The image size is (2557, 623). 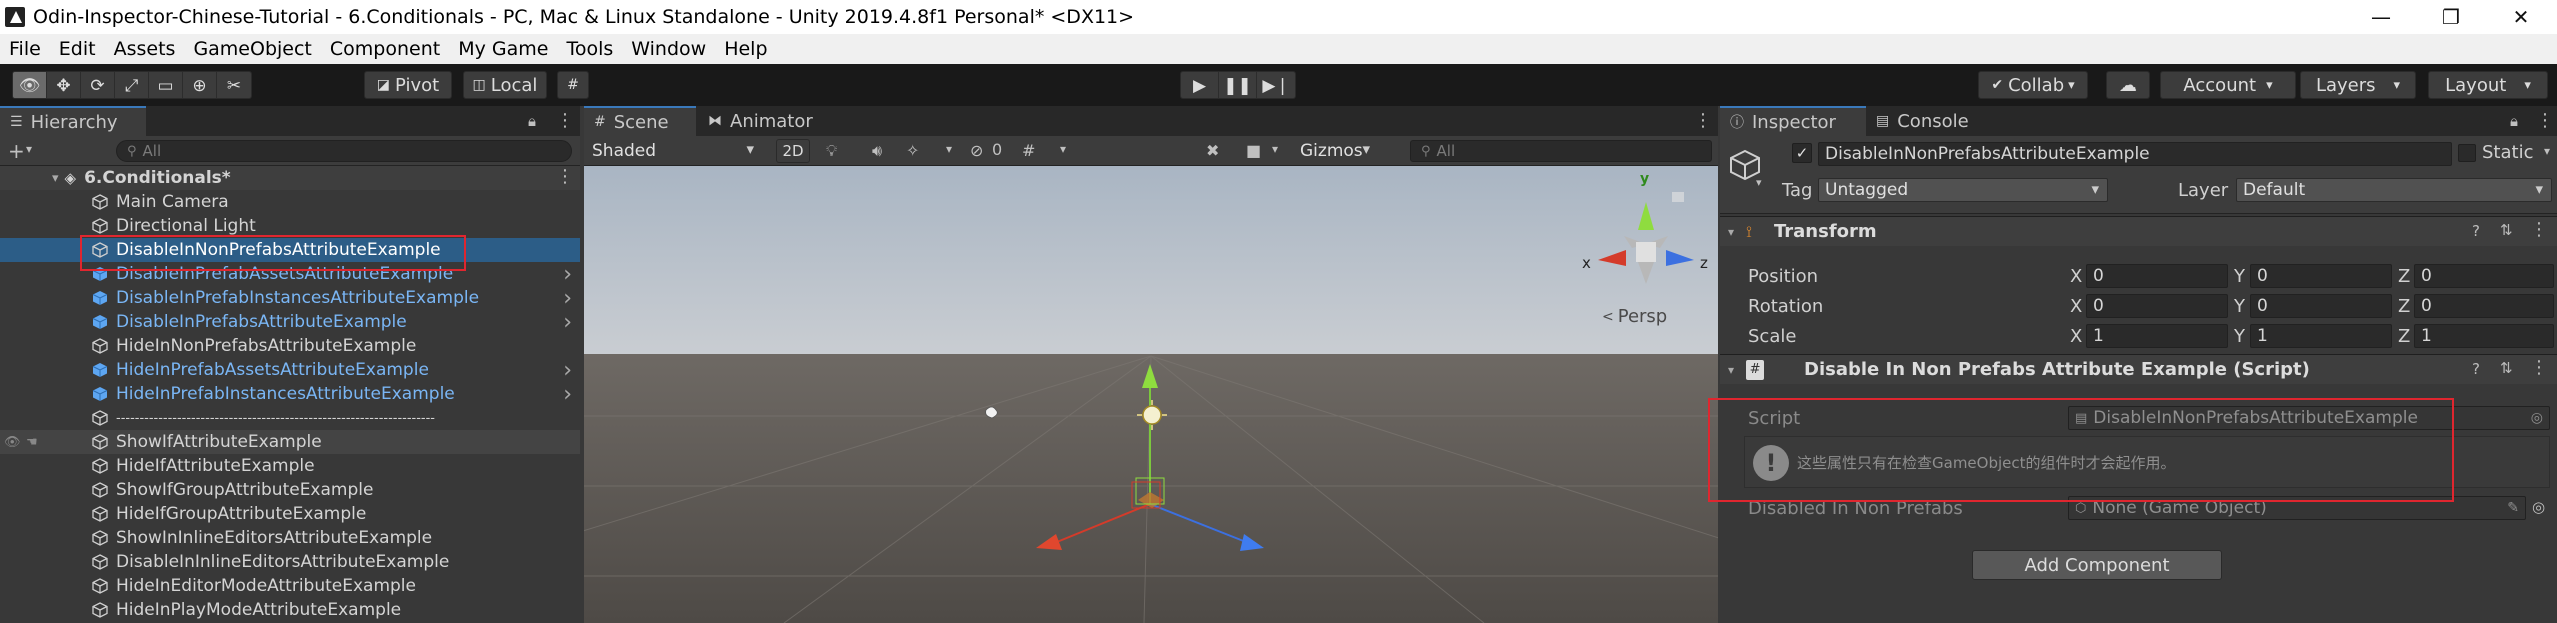 What do you see at coordinates (2521, 17) in the screenshot?
I see `close-button: ✕` at bounding box center [2521, 17].